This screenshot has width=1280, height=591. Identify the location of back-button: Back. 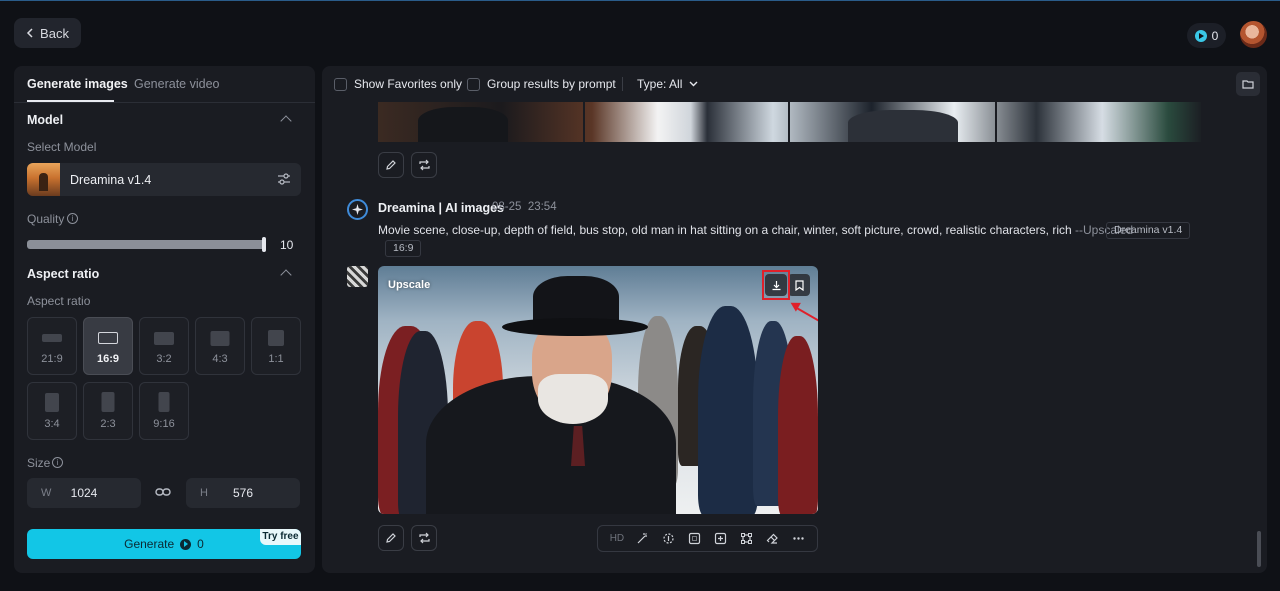
(47, 33).